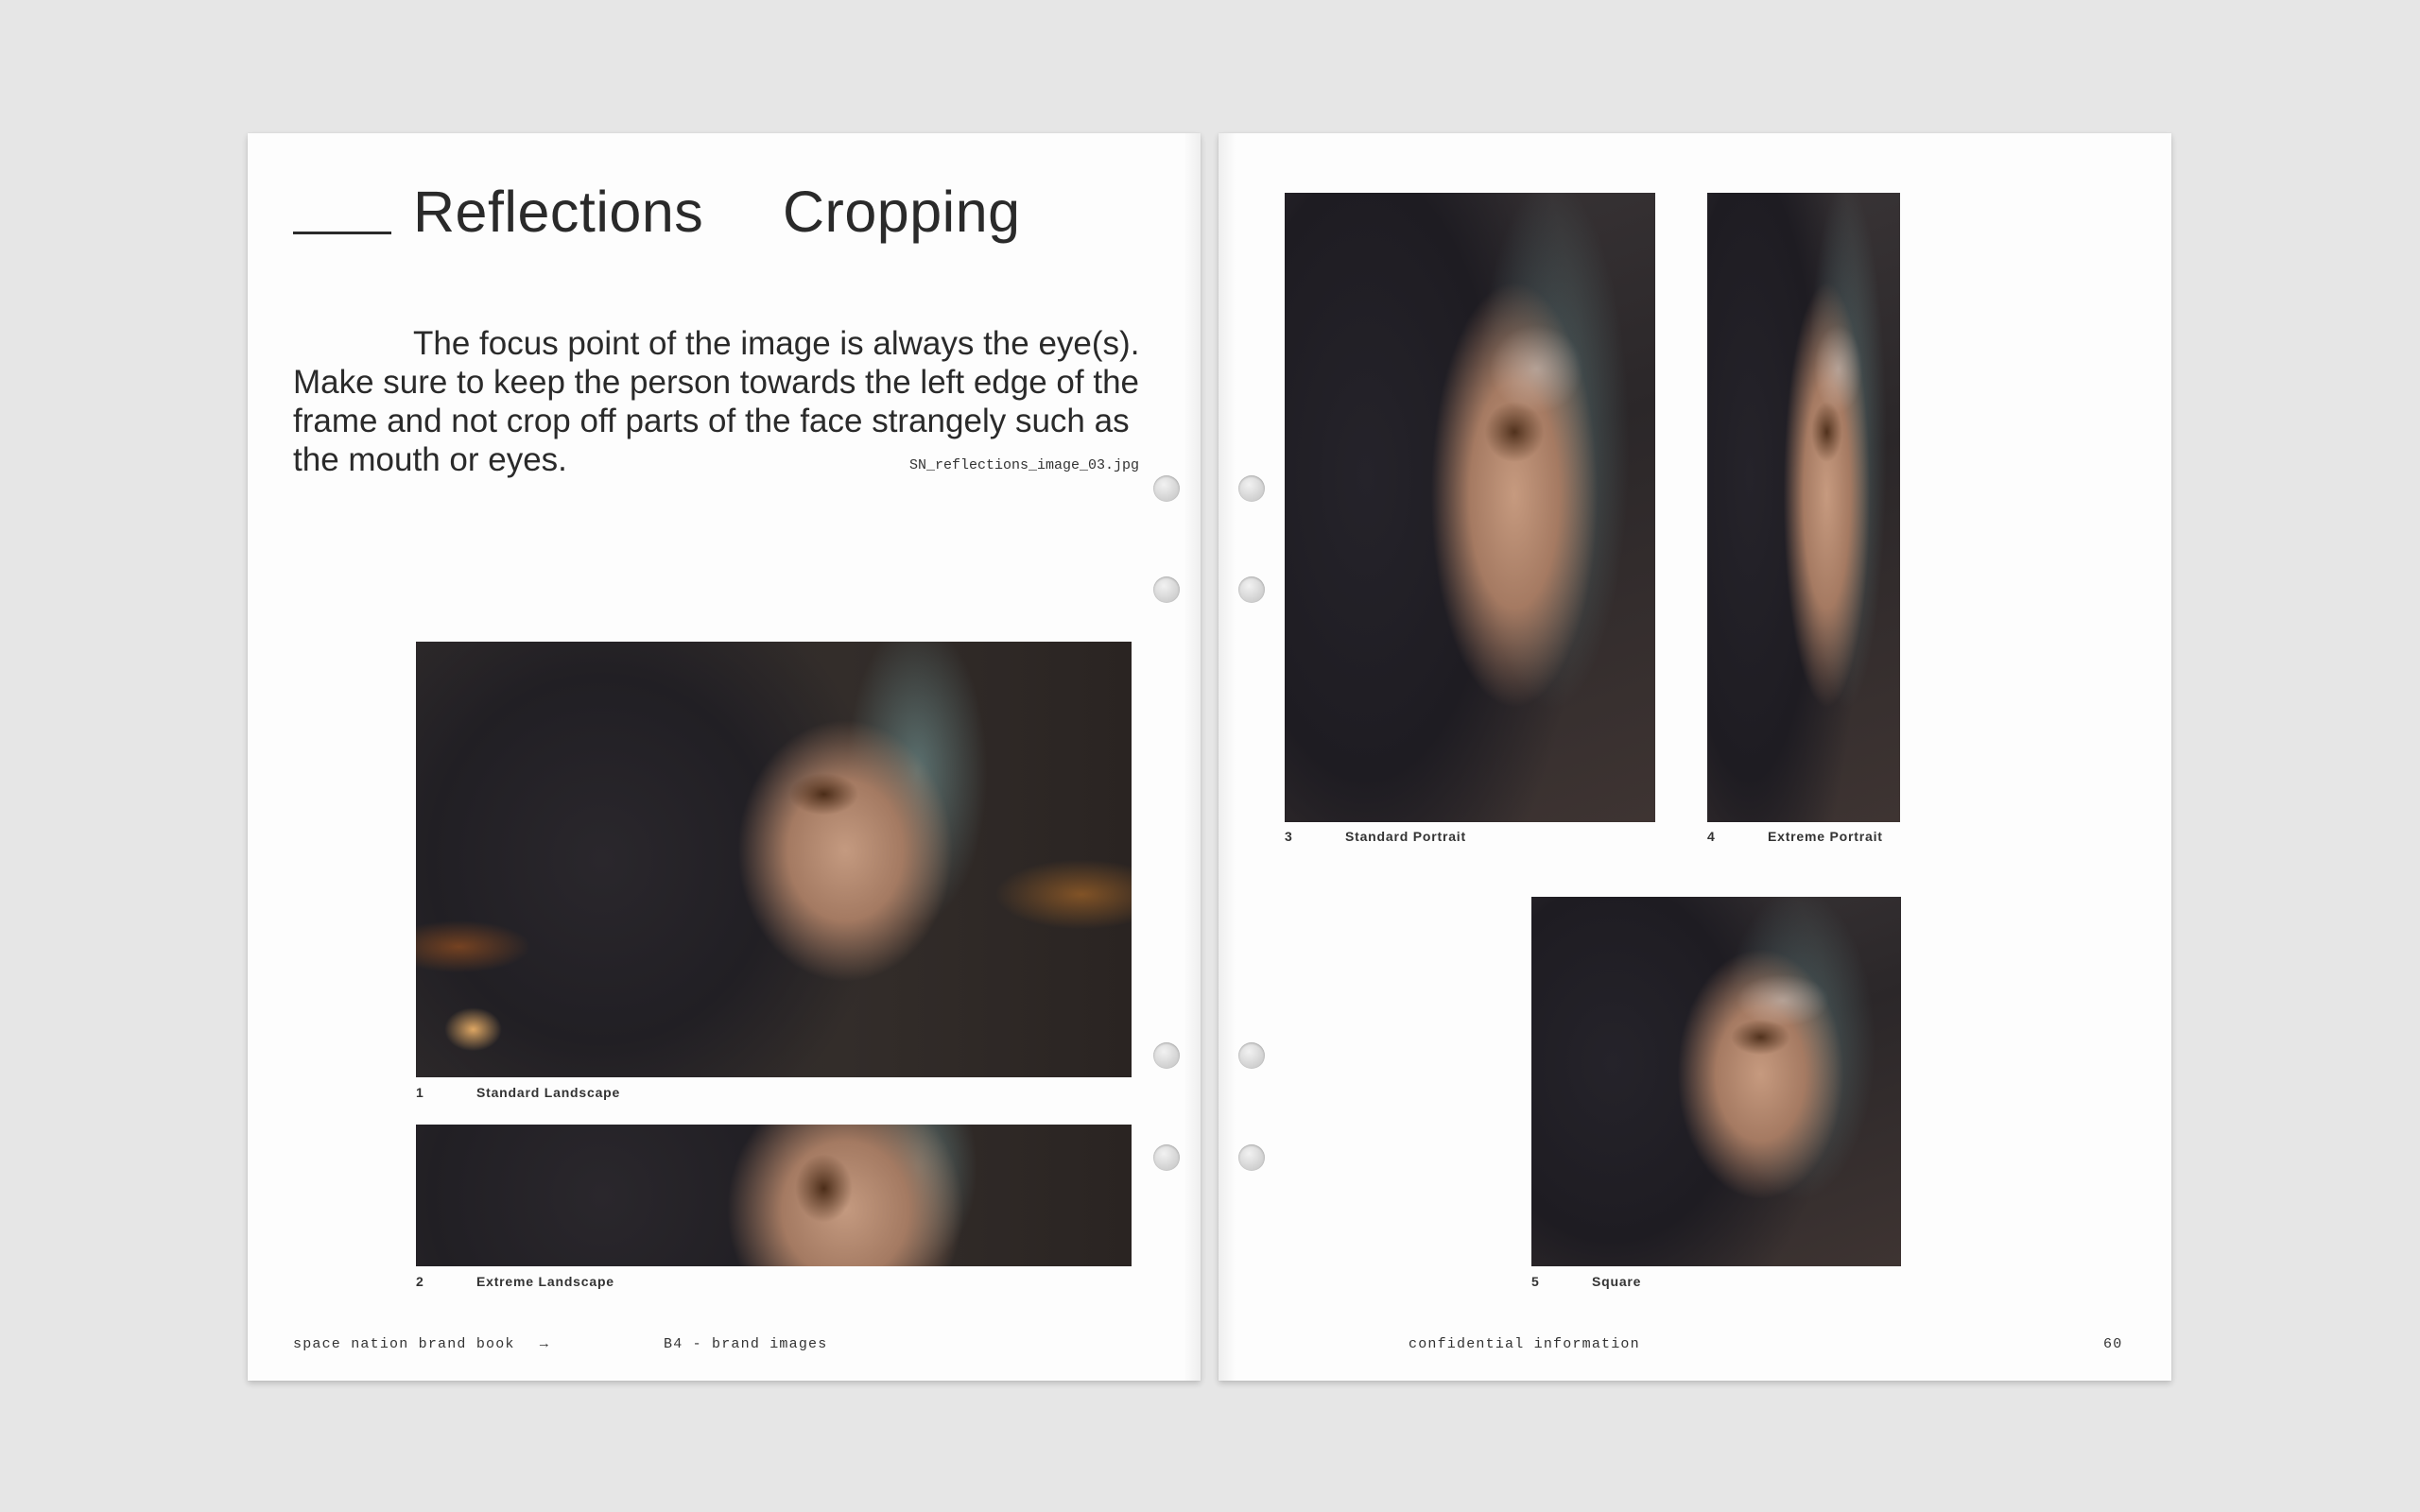  Describe the element at coordinates (420, 1092) in the screenshot. I see `figure-number: 1` at that location.